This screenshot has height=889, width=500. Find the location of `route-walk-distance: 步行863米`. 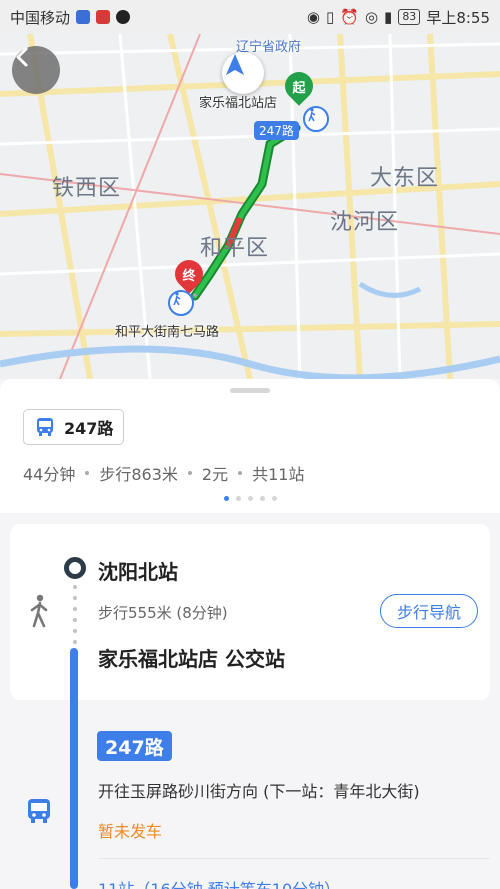

route-walk-distance: 步行863米 is located at coordinates (138, 474).